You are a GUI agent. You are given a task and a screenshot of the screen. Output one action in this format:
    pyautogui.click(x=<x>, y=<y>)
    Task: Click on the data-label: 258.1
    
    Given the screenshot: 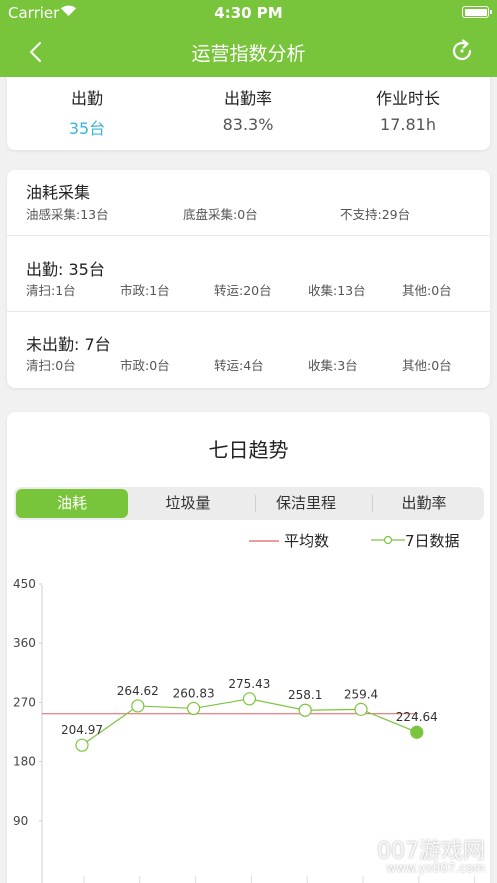 What is the action you would take?
    pyautogui.click(x=305, y=695)
    